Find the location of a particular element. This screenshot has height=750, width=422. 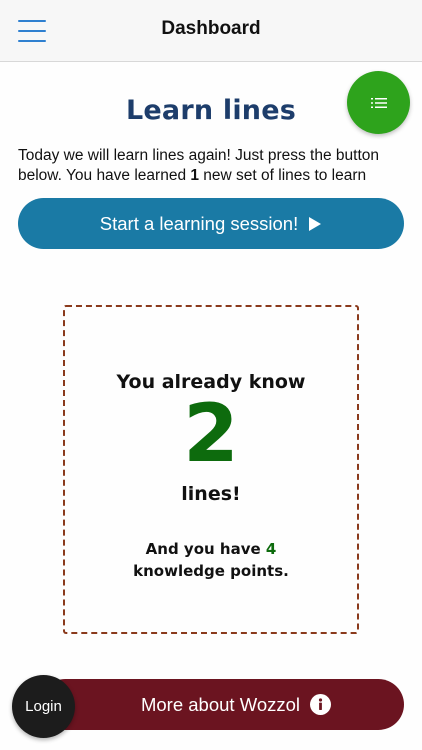

points-prefix: And you have is located at coordinates (205, 549).